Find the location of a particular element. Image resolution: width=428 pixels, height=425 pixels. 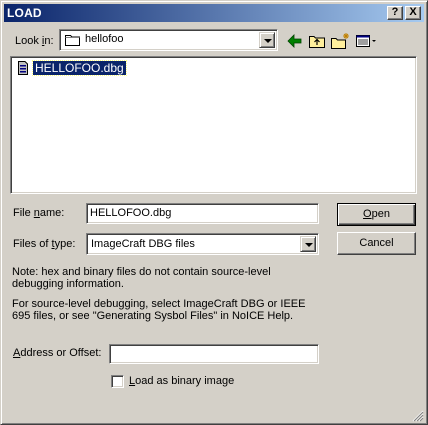

new-folder-icon is located at coordinates (340, 41).